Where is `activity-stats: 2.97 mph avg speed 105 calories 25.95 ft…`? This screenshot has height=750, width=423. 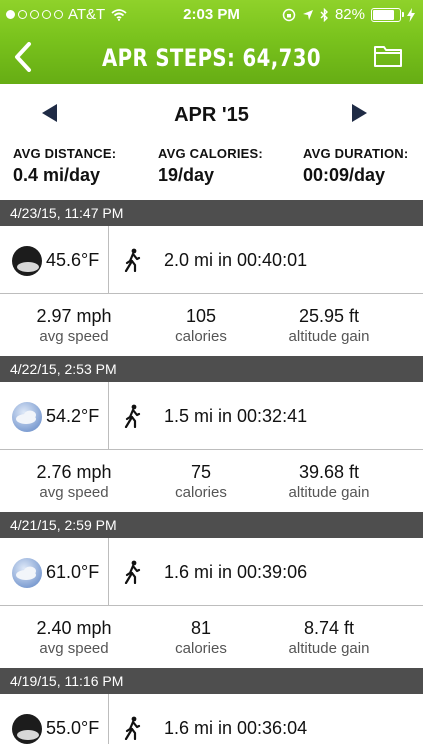
activity-stats: 2.97 mph avg speed 105 calories 25.95 ft… is located at coordinates (211, 325).